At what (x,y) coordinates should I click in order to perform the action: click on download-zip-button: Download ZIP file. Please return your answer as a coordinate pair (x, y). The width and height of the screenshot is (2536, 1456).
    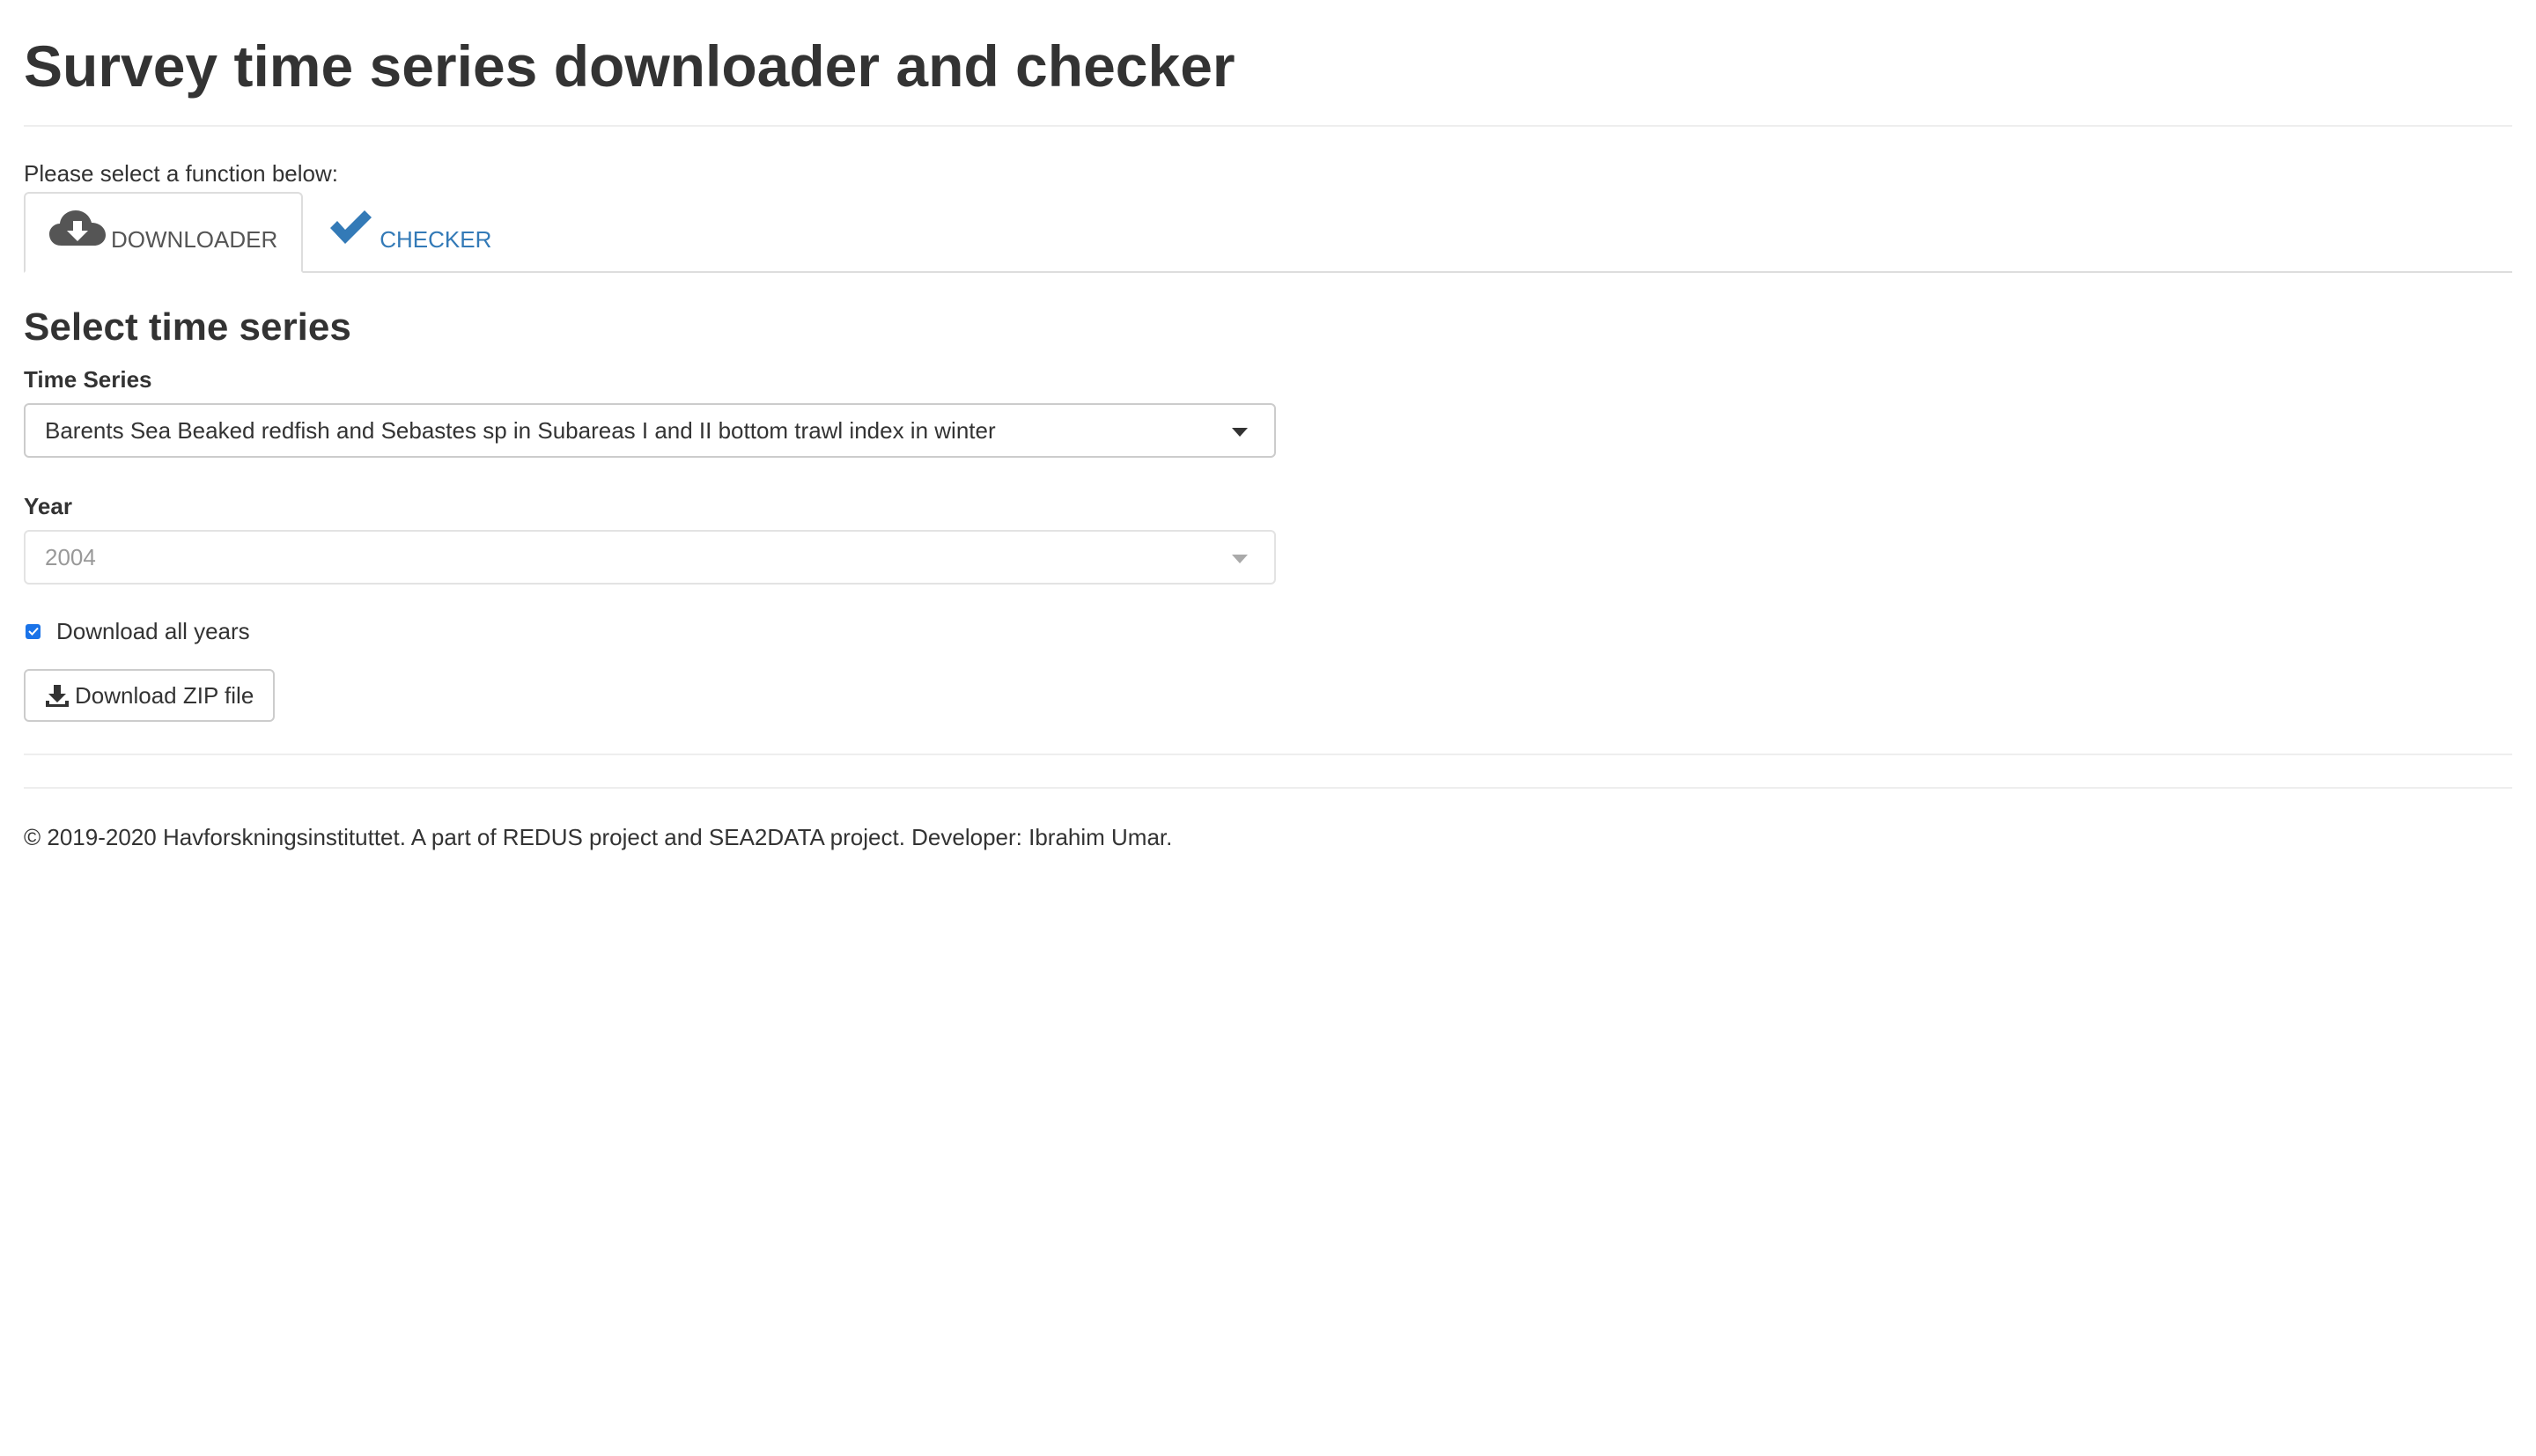
    Looking at the image, I should click on (150, 695).